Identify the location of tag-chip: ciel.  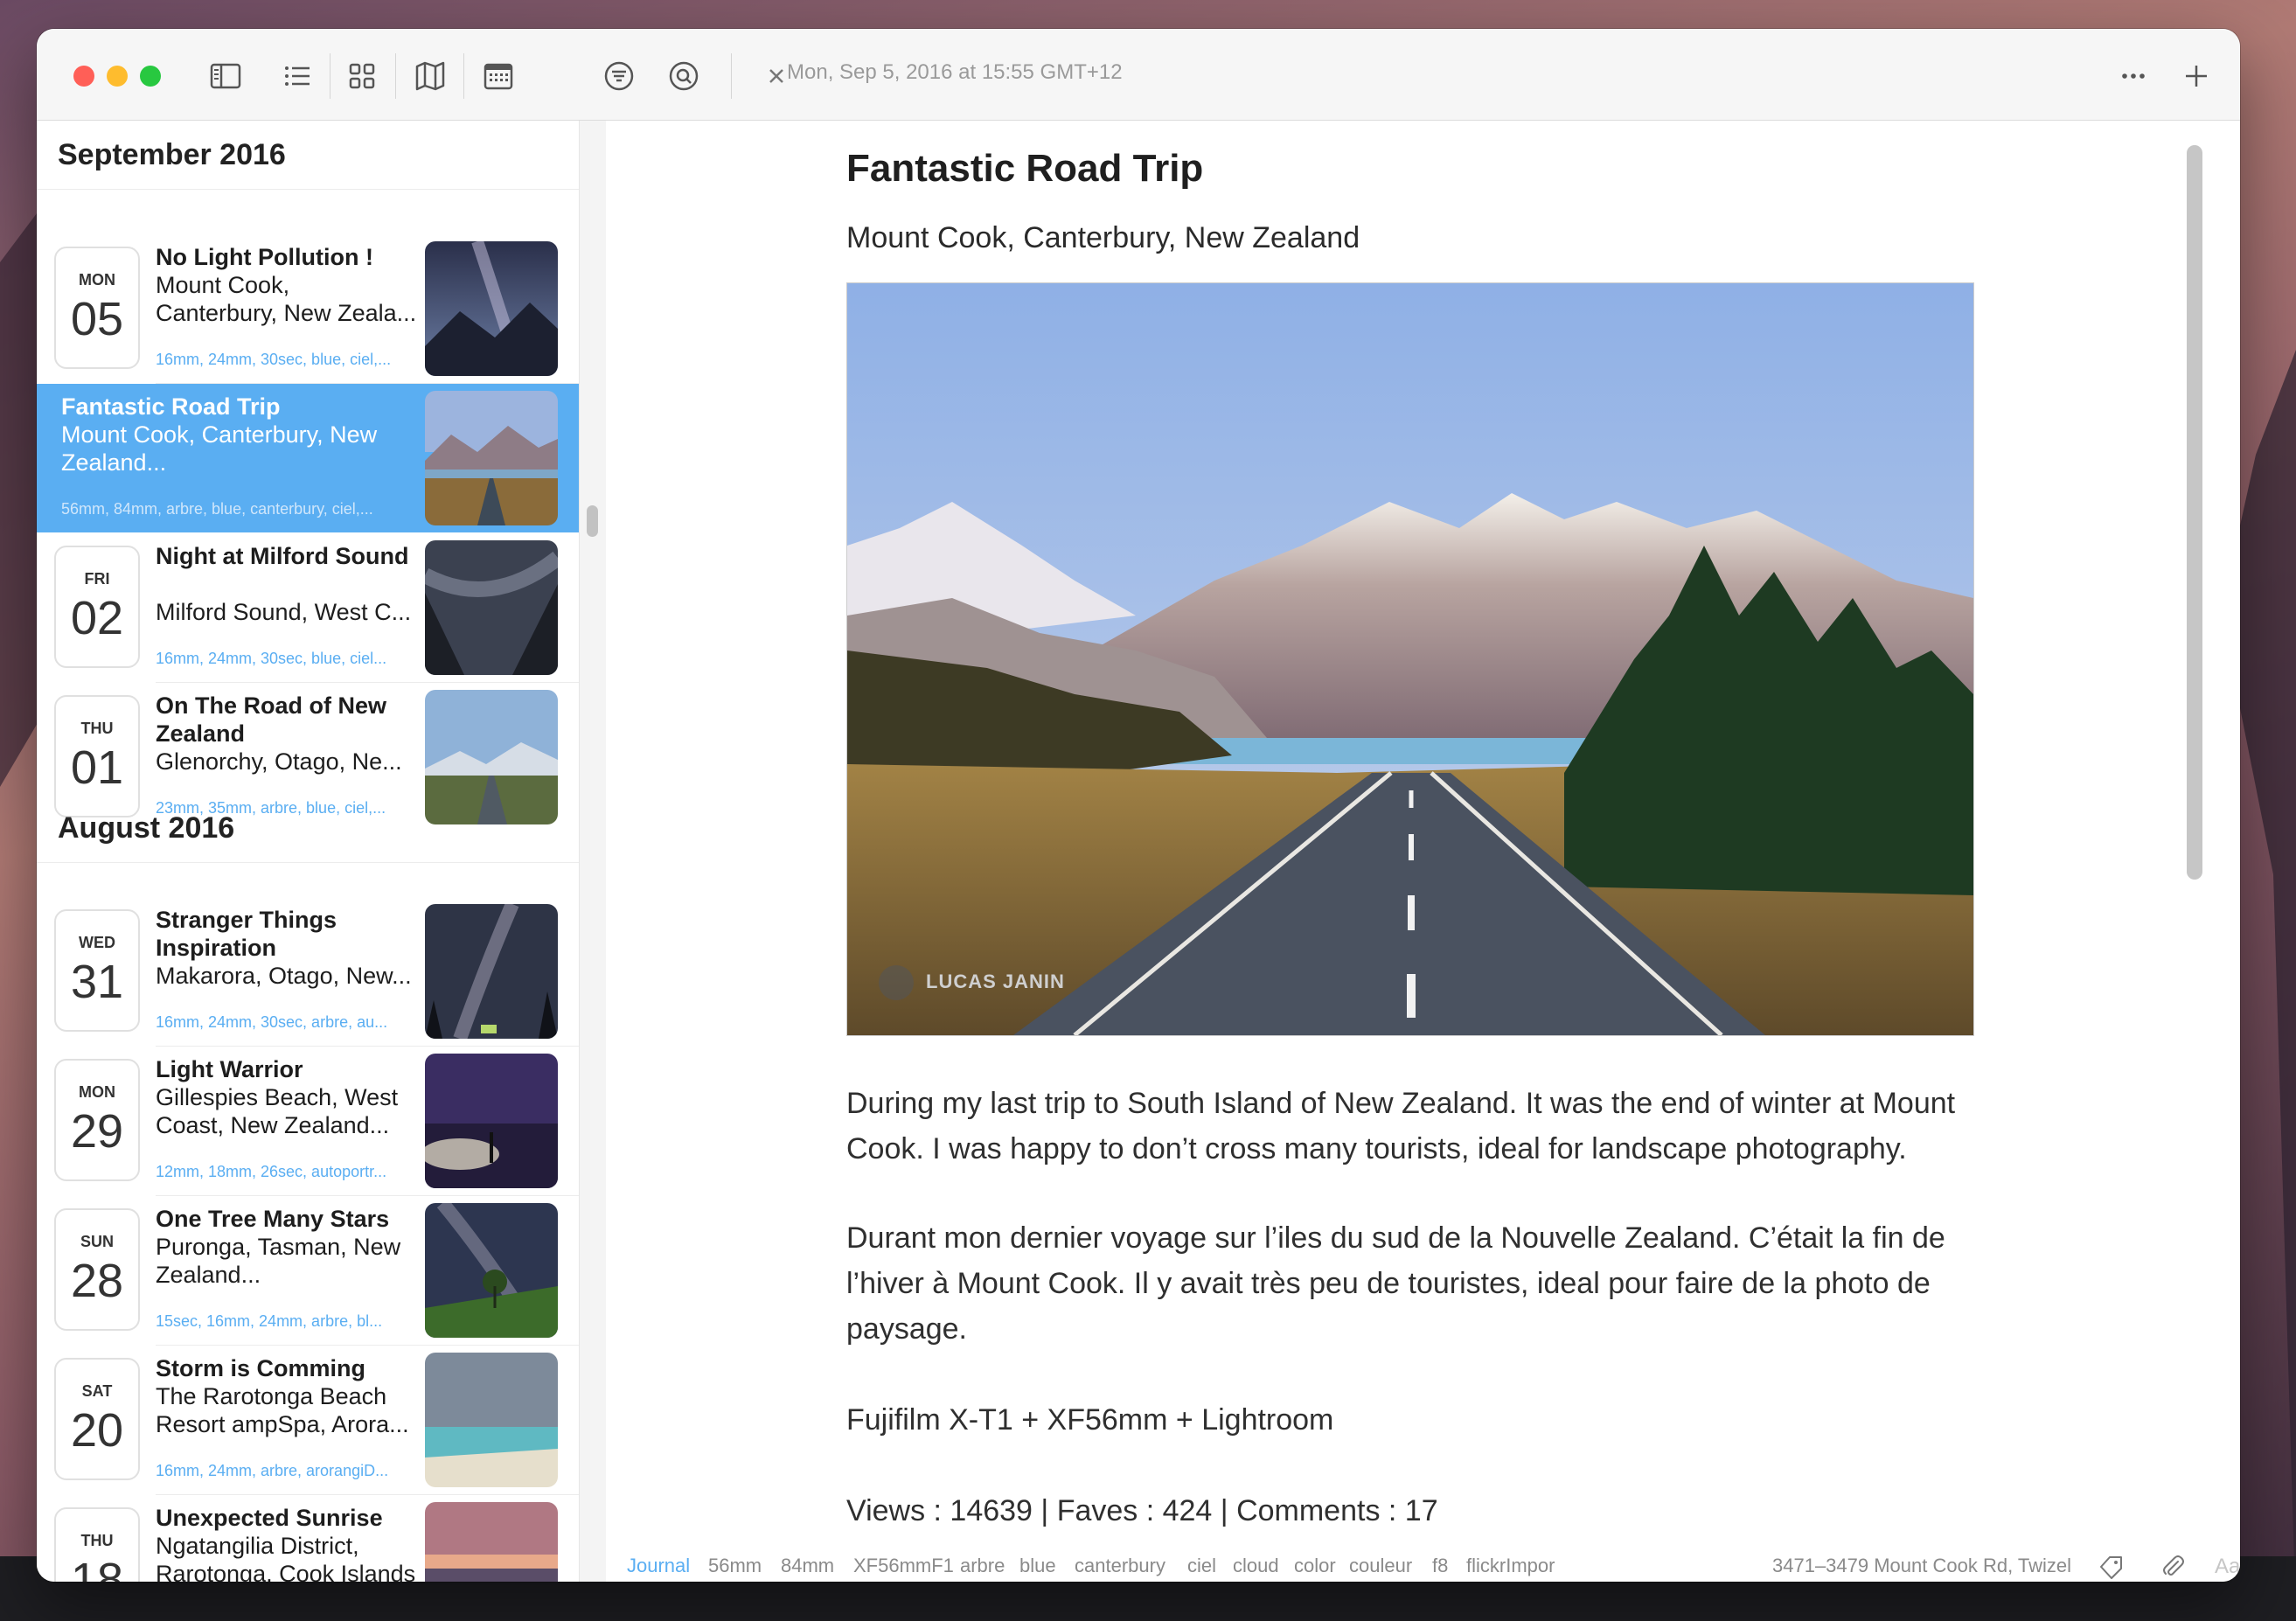
(1201, 1566).